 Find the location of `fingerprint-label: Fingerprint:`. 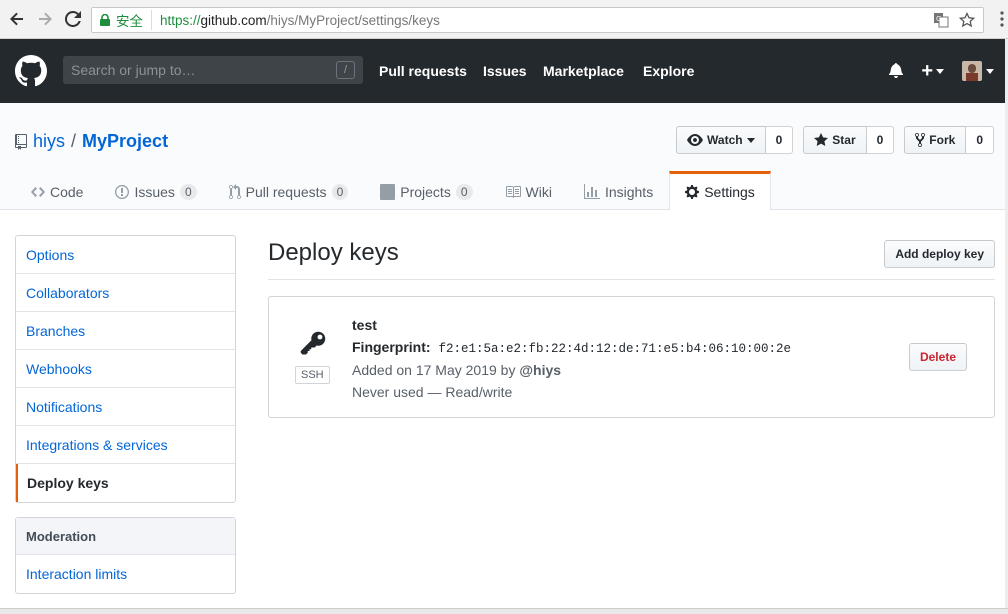

fingerprint-label: Fingerprint: is located at coordinates (391, 347).